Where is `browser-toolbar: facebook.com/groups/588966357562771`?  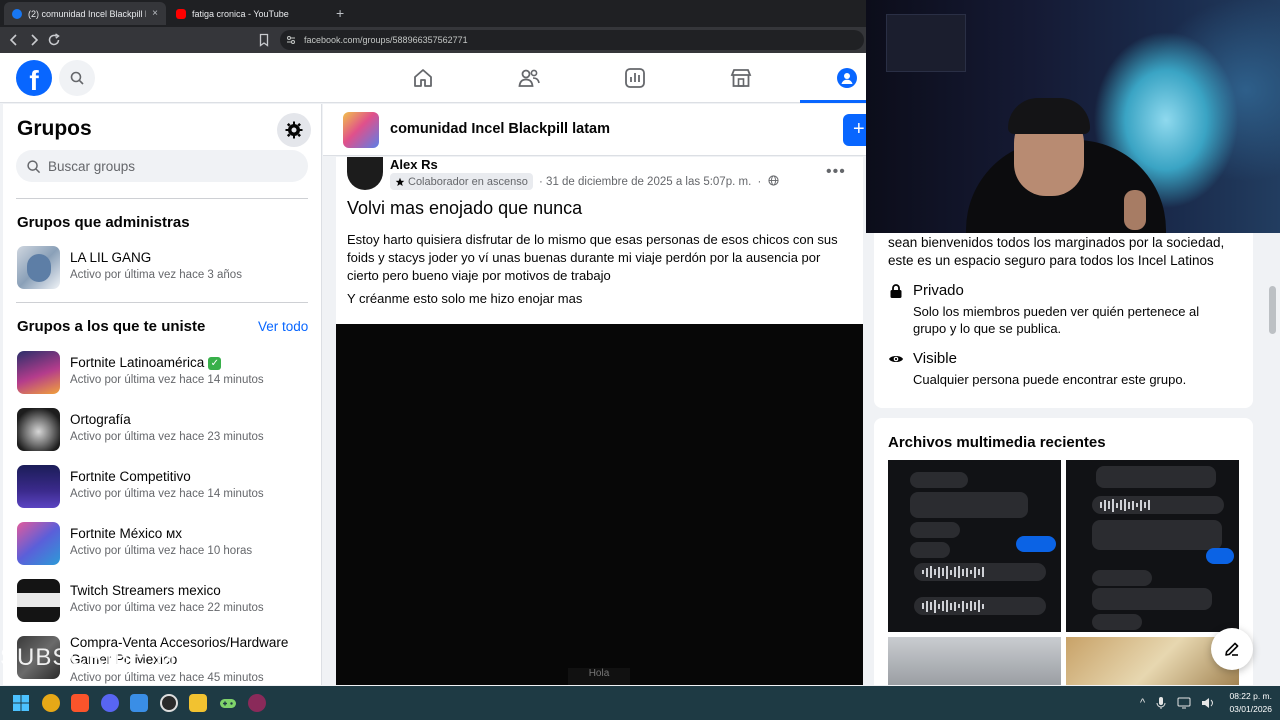 browser-toolbar: facebook.com/groups/588966357562771 is located at coordinates (433, 40).